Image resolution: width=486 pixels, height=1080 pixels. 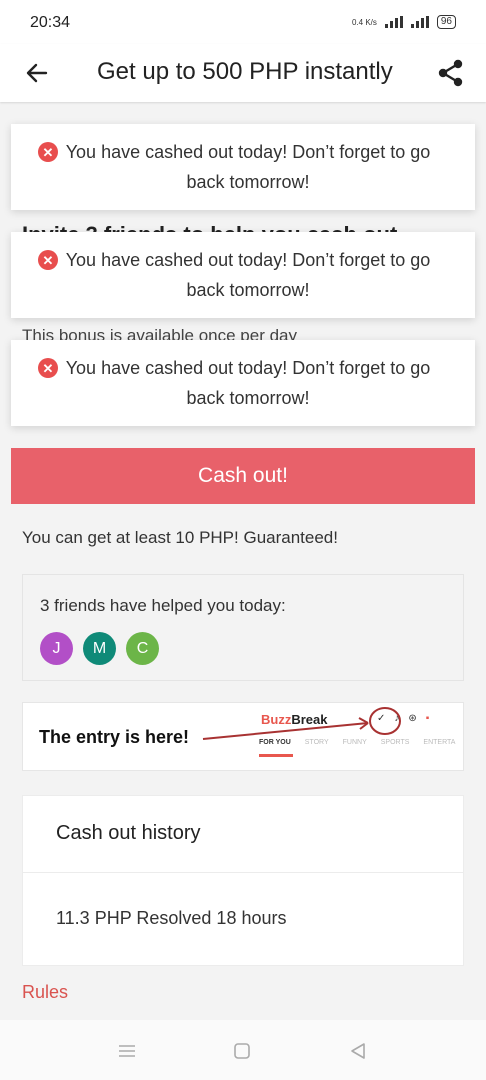 What do you see at coordinates (393, 22) in the screenshot?
I see `signal-icon` at bounding box center [393, 22].